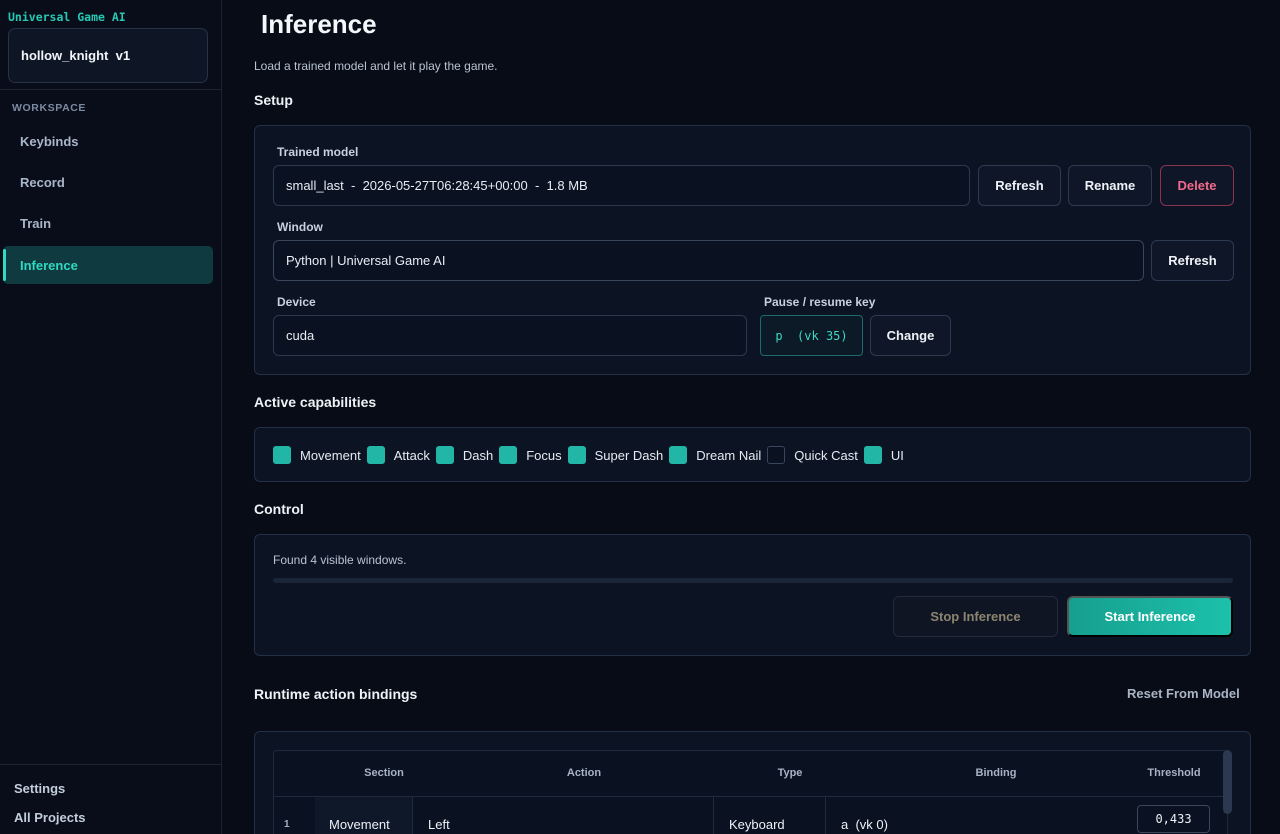 This screenshot has width=1280, height=834. I want to click on column-header-section: Section, so click(384, 773).